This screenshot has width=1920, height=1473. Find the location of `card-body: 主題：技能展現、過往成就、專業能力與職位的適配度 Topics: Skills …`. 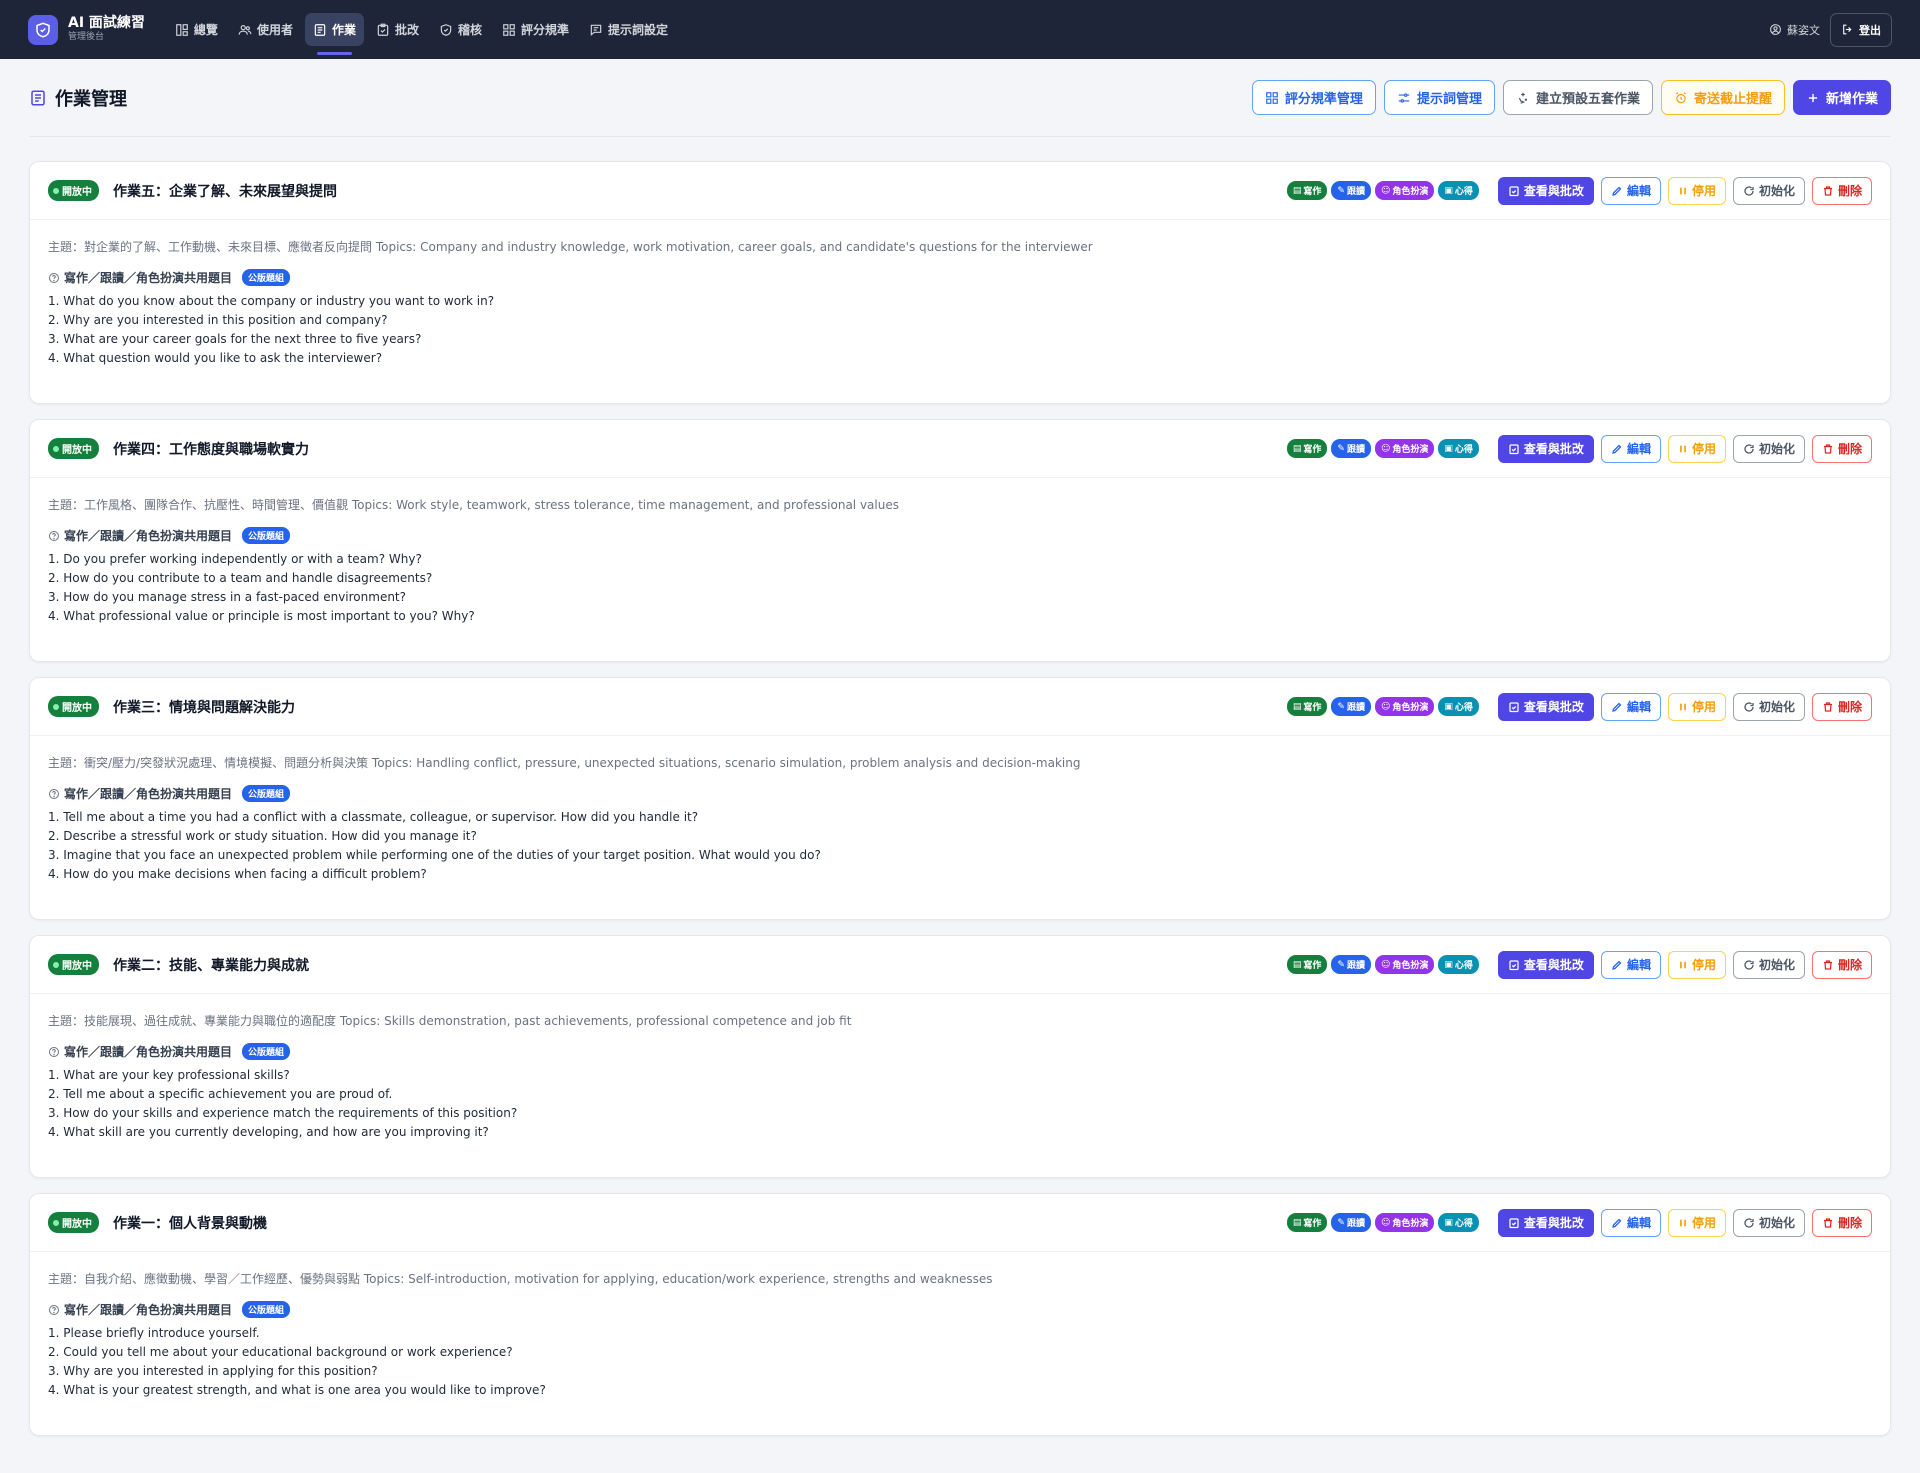

card-body: 主題：技能展現、過往成就、專業能力與職位的適配度 Topics: Skills … is located at coordinates (960, 1068).